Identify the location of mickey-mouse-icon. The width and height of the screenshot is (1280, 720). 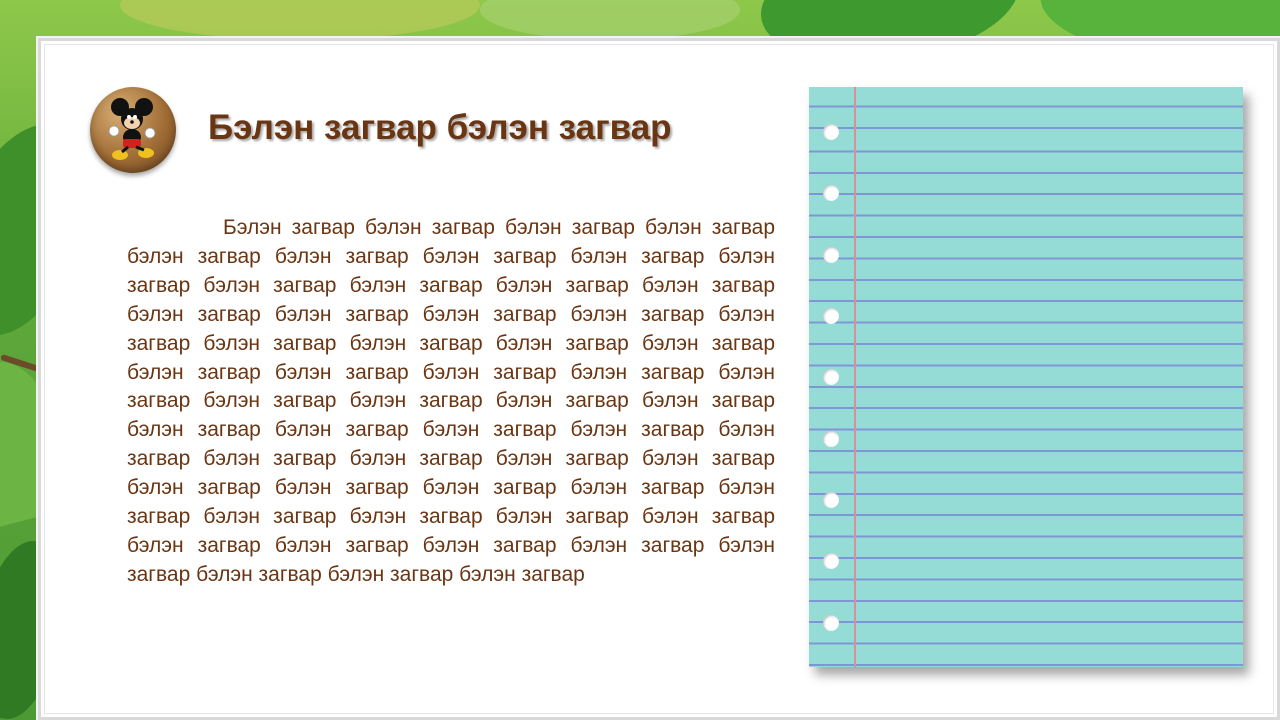
(133, 130).